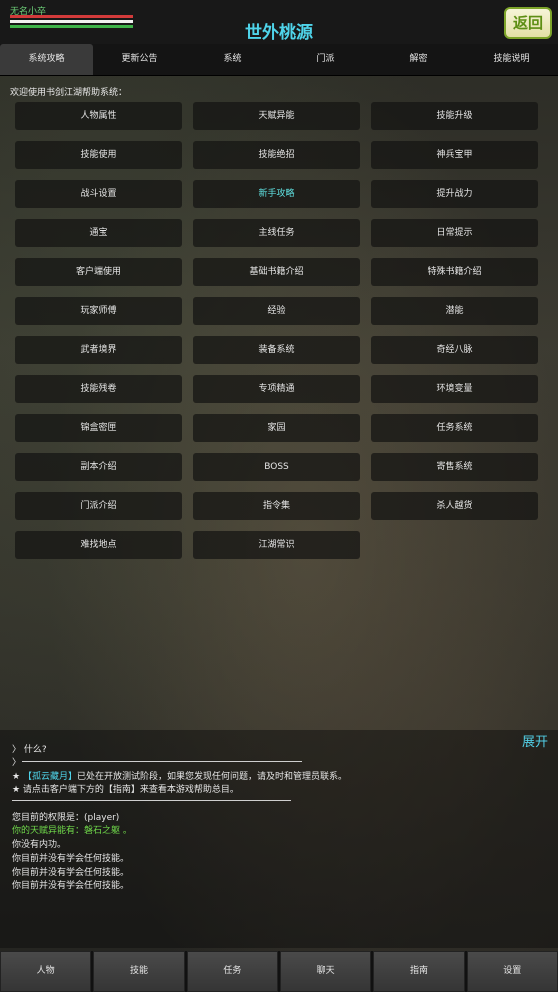  I want to click on bottom-nav-button: 设置, so click(512, 971).